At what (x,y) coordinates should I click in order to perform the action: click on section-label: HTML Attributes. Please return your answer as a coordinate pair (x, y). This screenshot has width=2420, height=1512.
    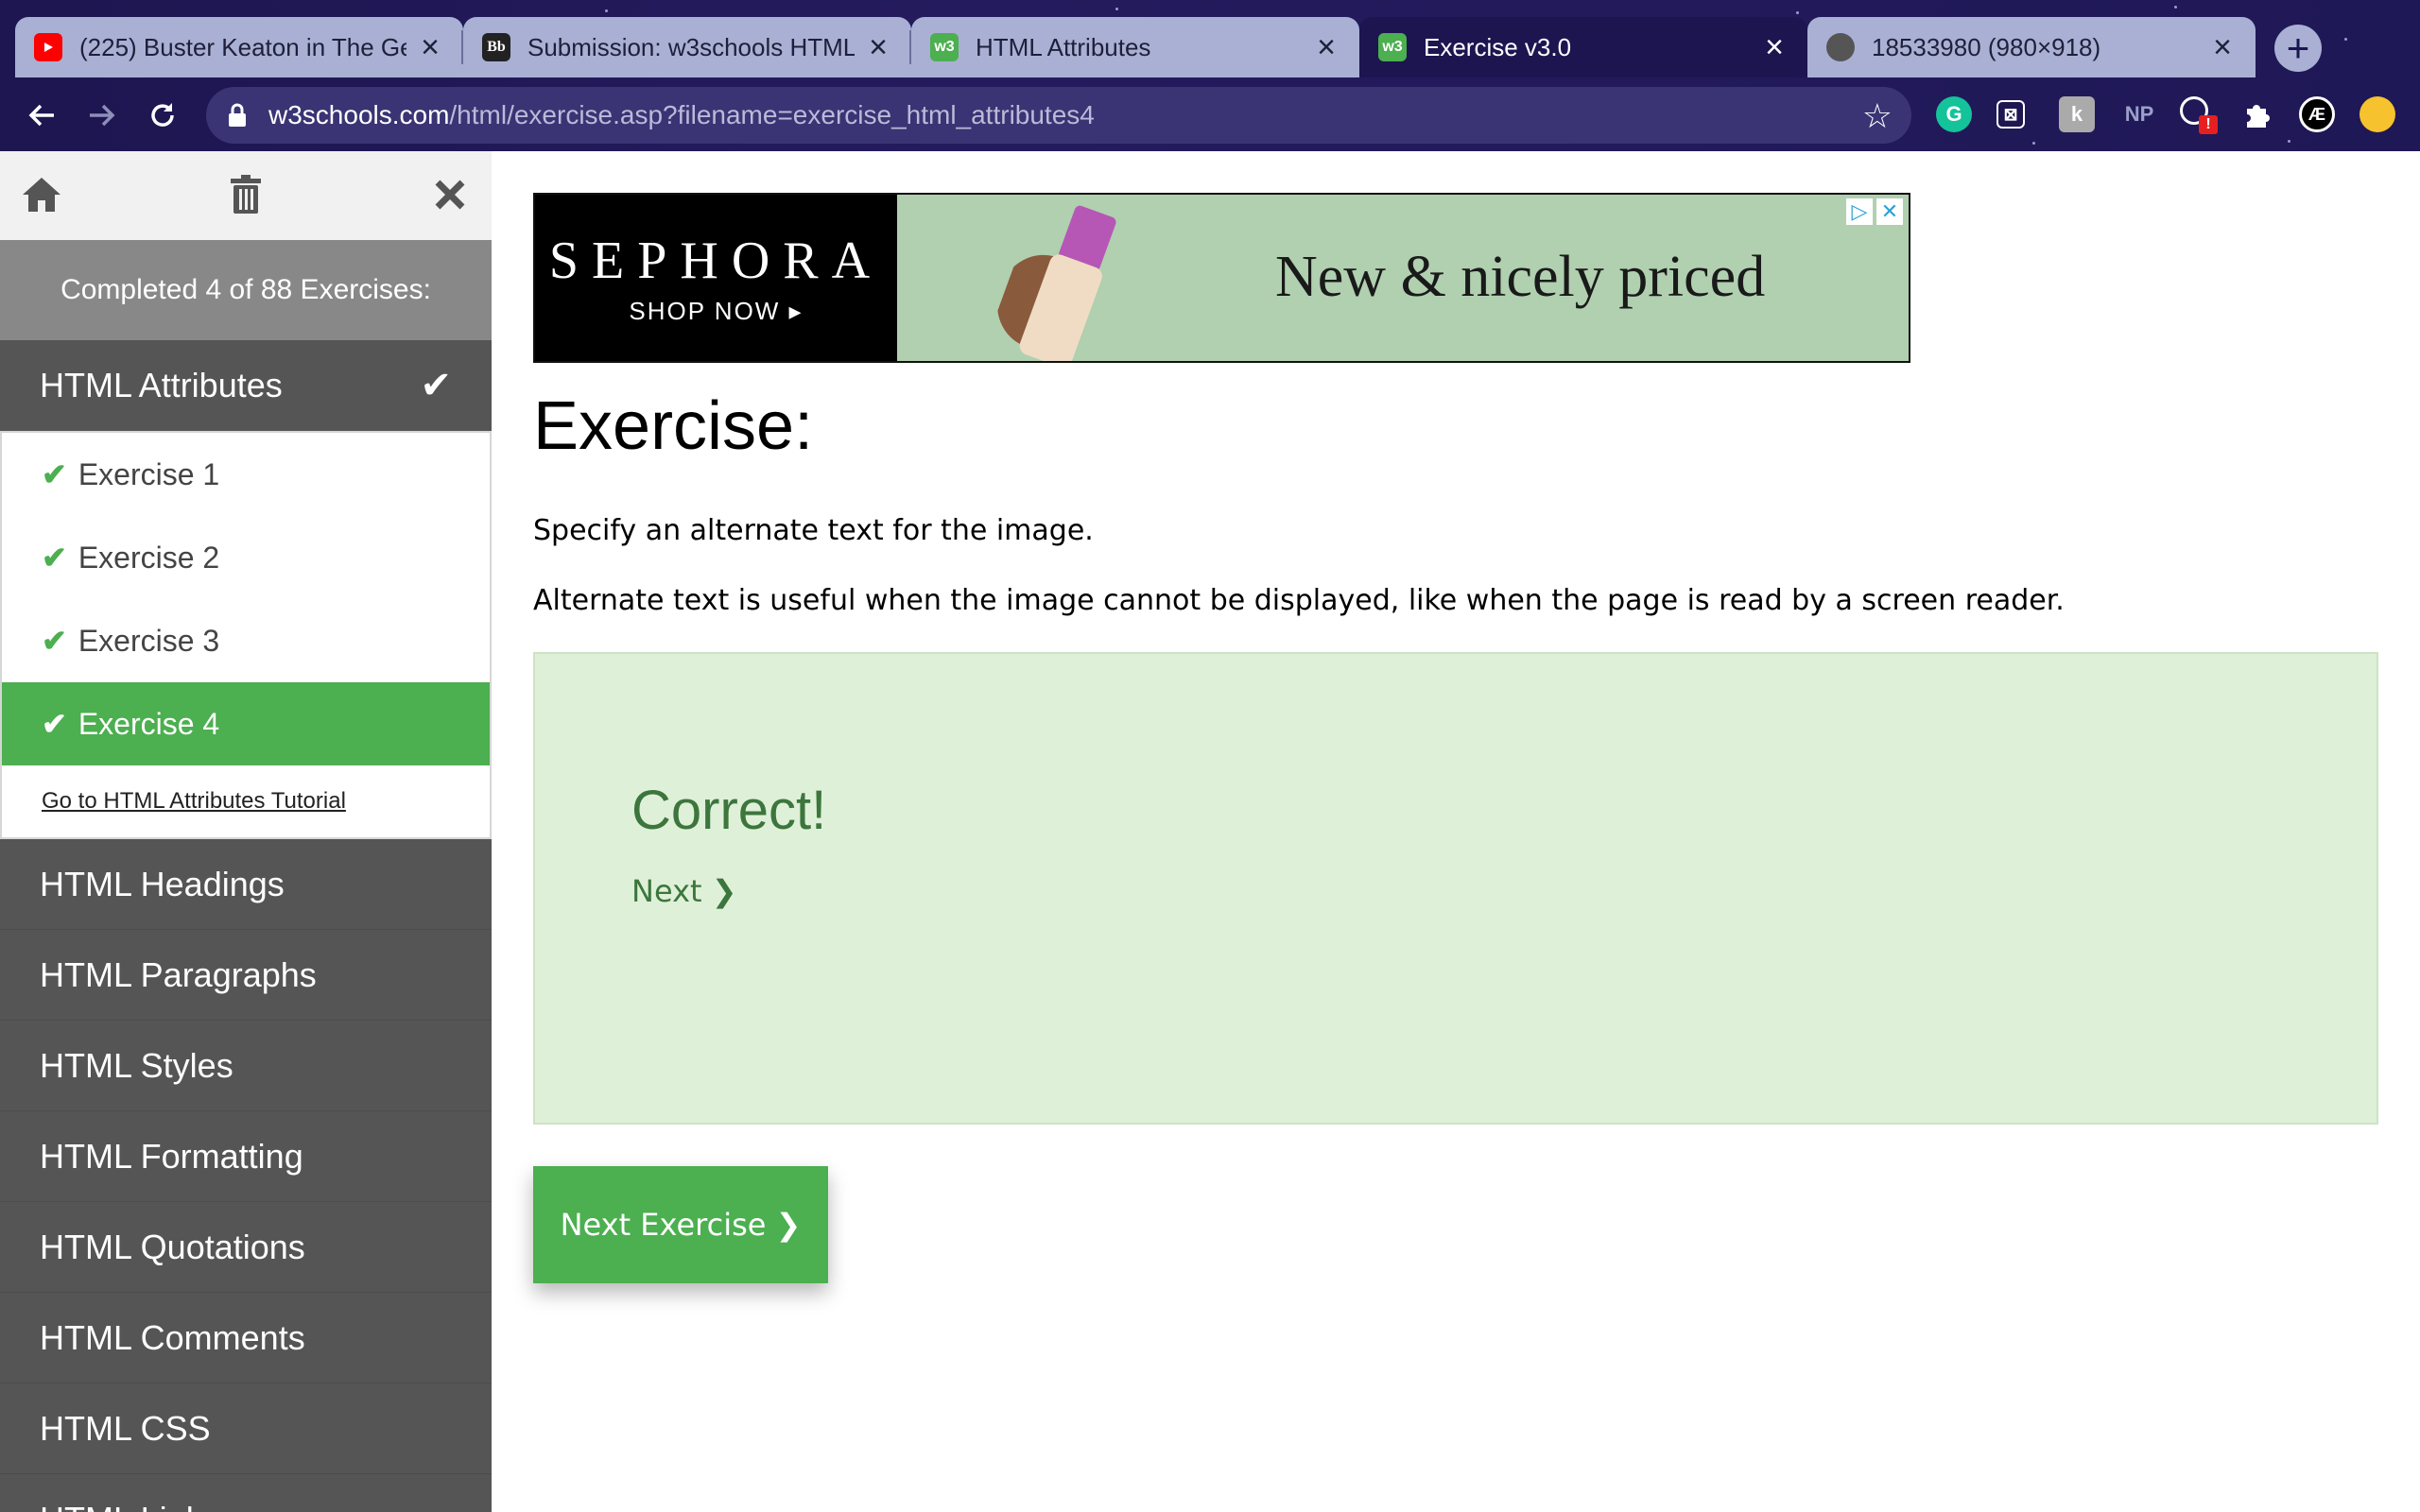
    Looking at the image, I should click on (161, 385).